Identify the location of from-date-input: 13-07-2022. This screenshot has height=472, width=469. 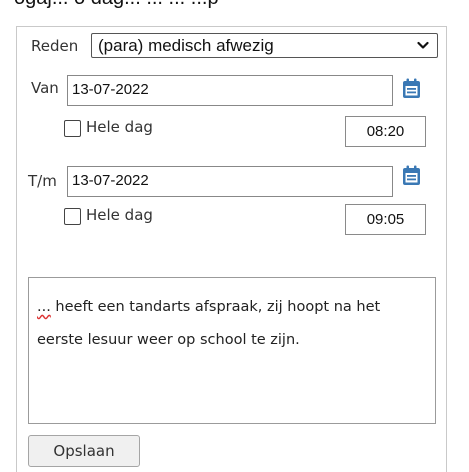
(230, 90).